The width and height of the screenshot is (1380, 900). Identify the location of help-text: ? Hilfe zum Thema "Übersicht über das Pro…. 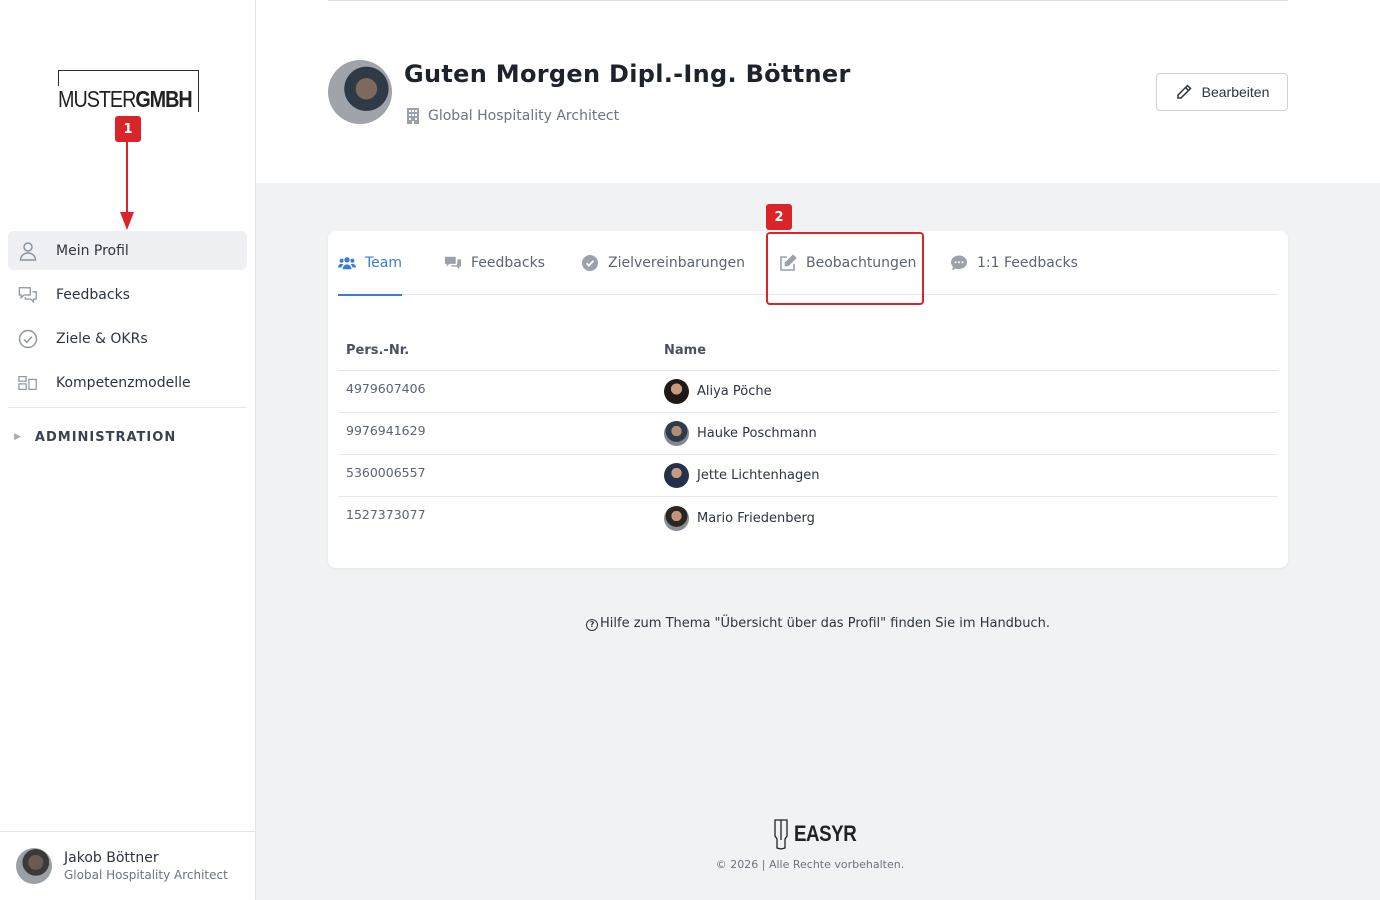
(818, 623).